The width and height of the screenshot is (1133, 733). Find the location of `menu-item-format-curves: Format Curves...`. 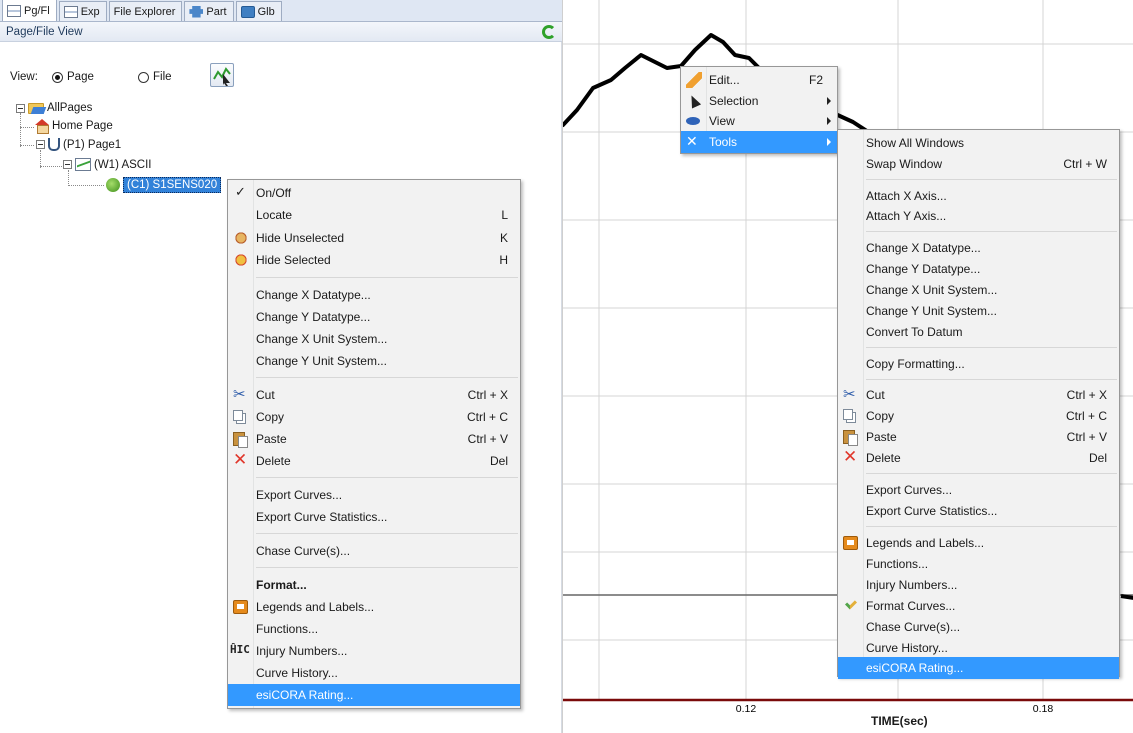

menu-item-format-curves: Format Curves... is located at coordinates (978, 606).